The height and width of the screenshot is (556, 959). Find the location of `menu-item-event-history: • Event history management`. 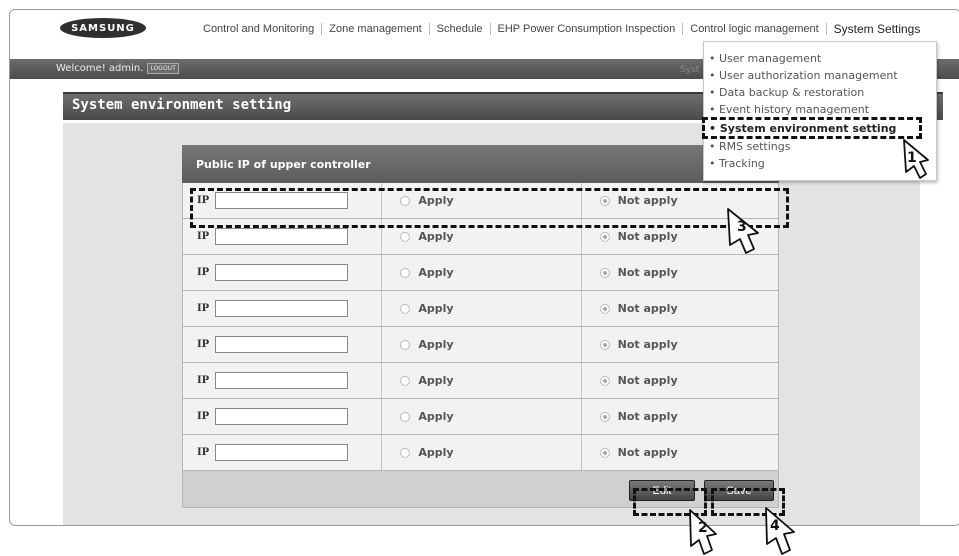

menu-item-event-history: • Event history management is located at coordinates (789, 109).